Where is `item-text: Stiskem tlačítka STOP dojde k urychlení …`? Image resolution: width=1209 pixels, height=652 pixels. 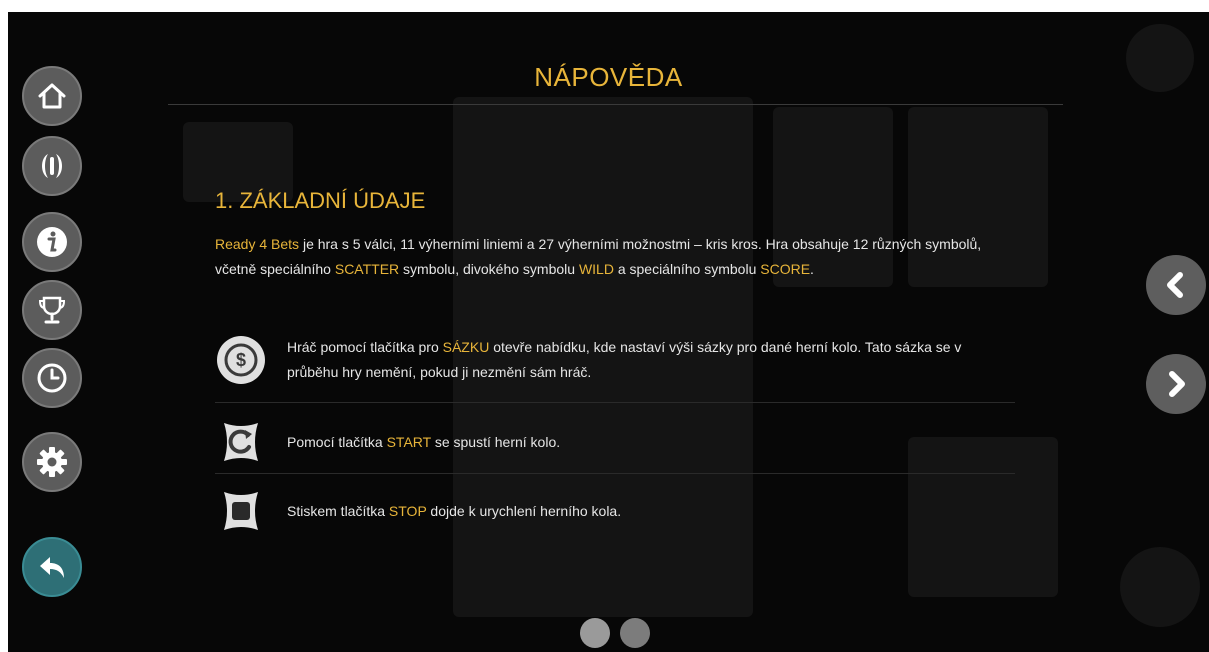
item-text: Stiskem tlačítka STOP dojde k urychlení … is located at coordinates (454, 510).